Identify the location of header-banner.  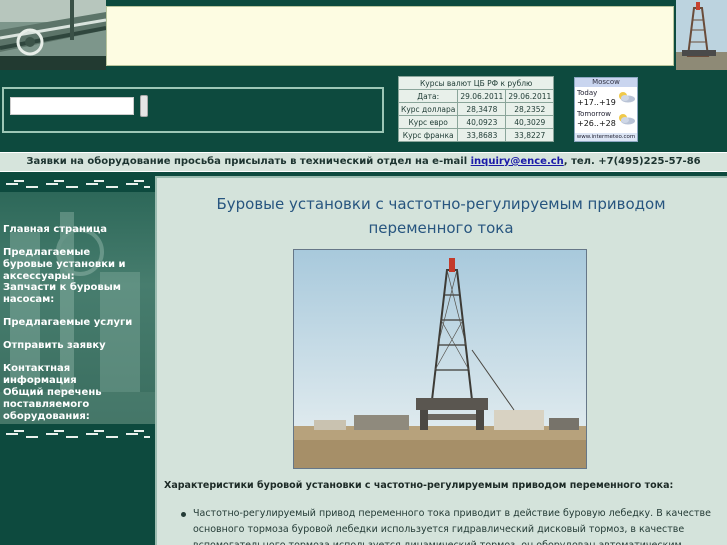
(363, 35).